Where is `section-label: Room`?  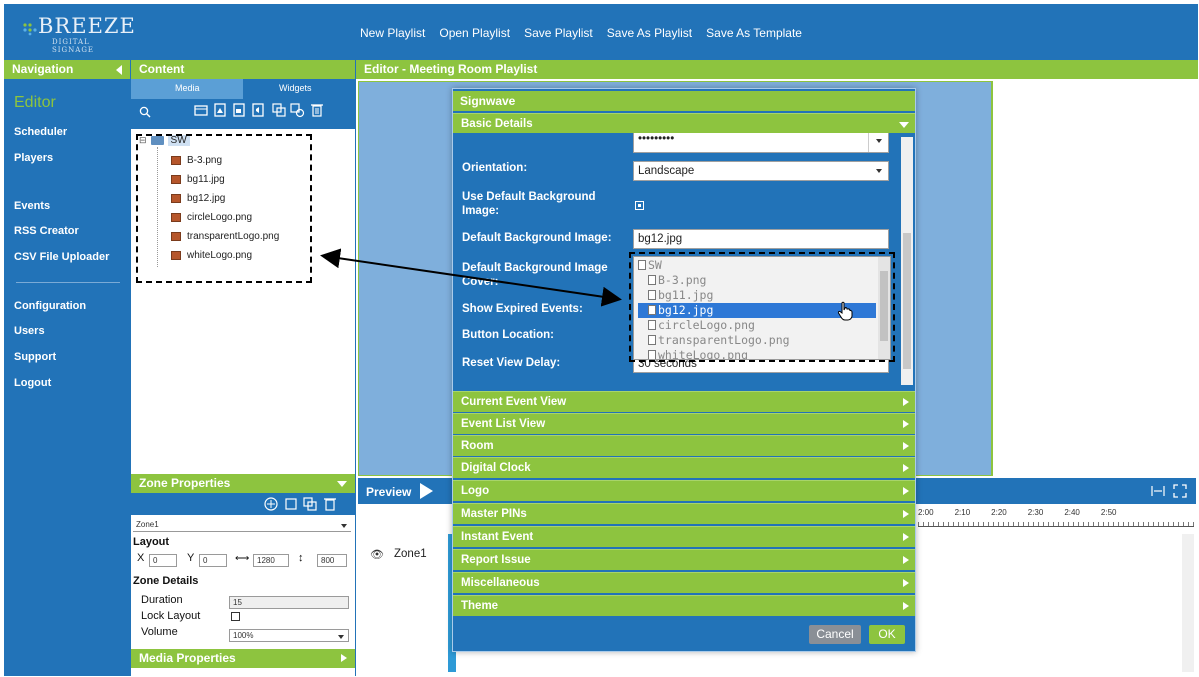 section-label: Room is located at coordinates (477, 446).